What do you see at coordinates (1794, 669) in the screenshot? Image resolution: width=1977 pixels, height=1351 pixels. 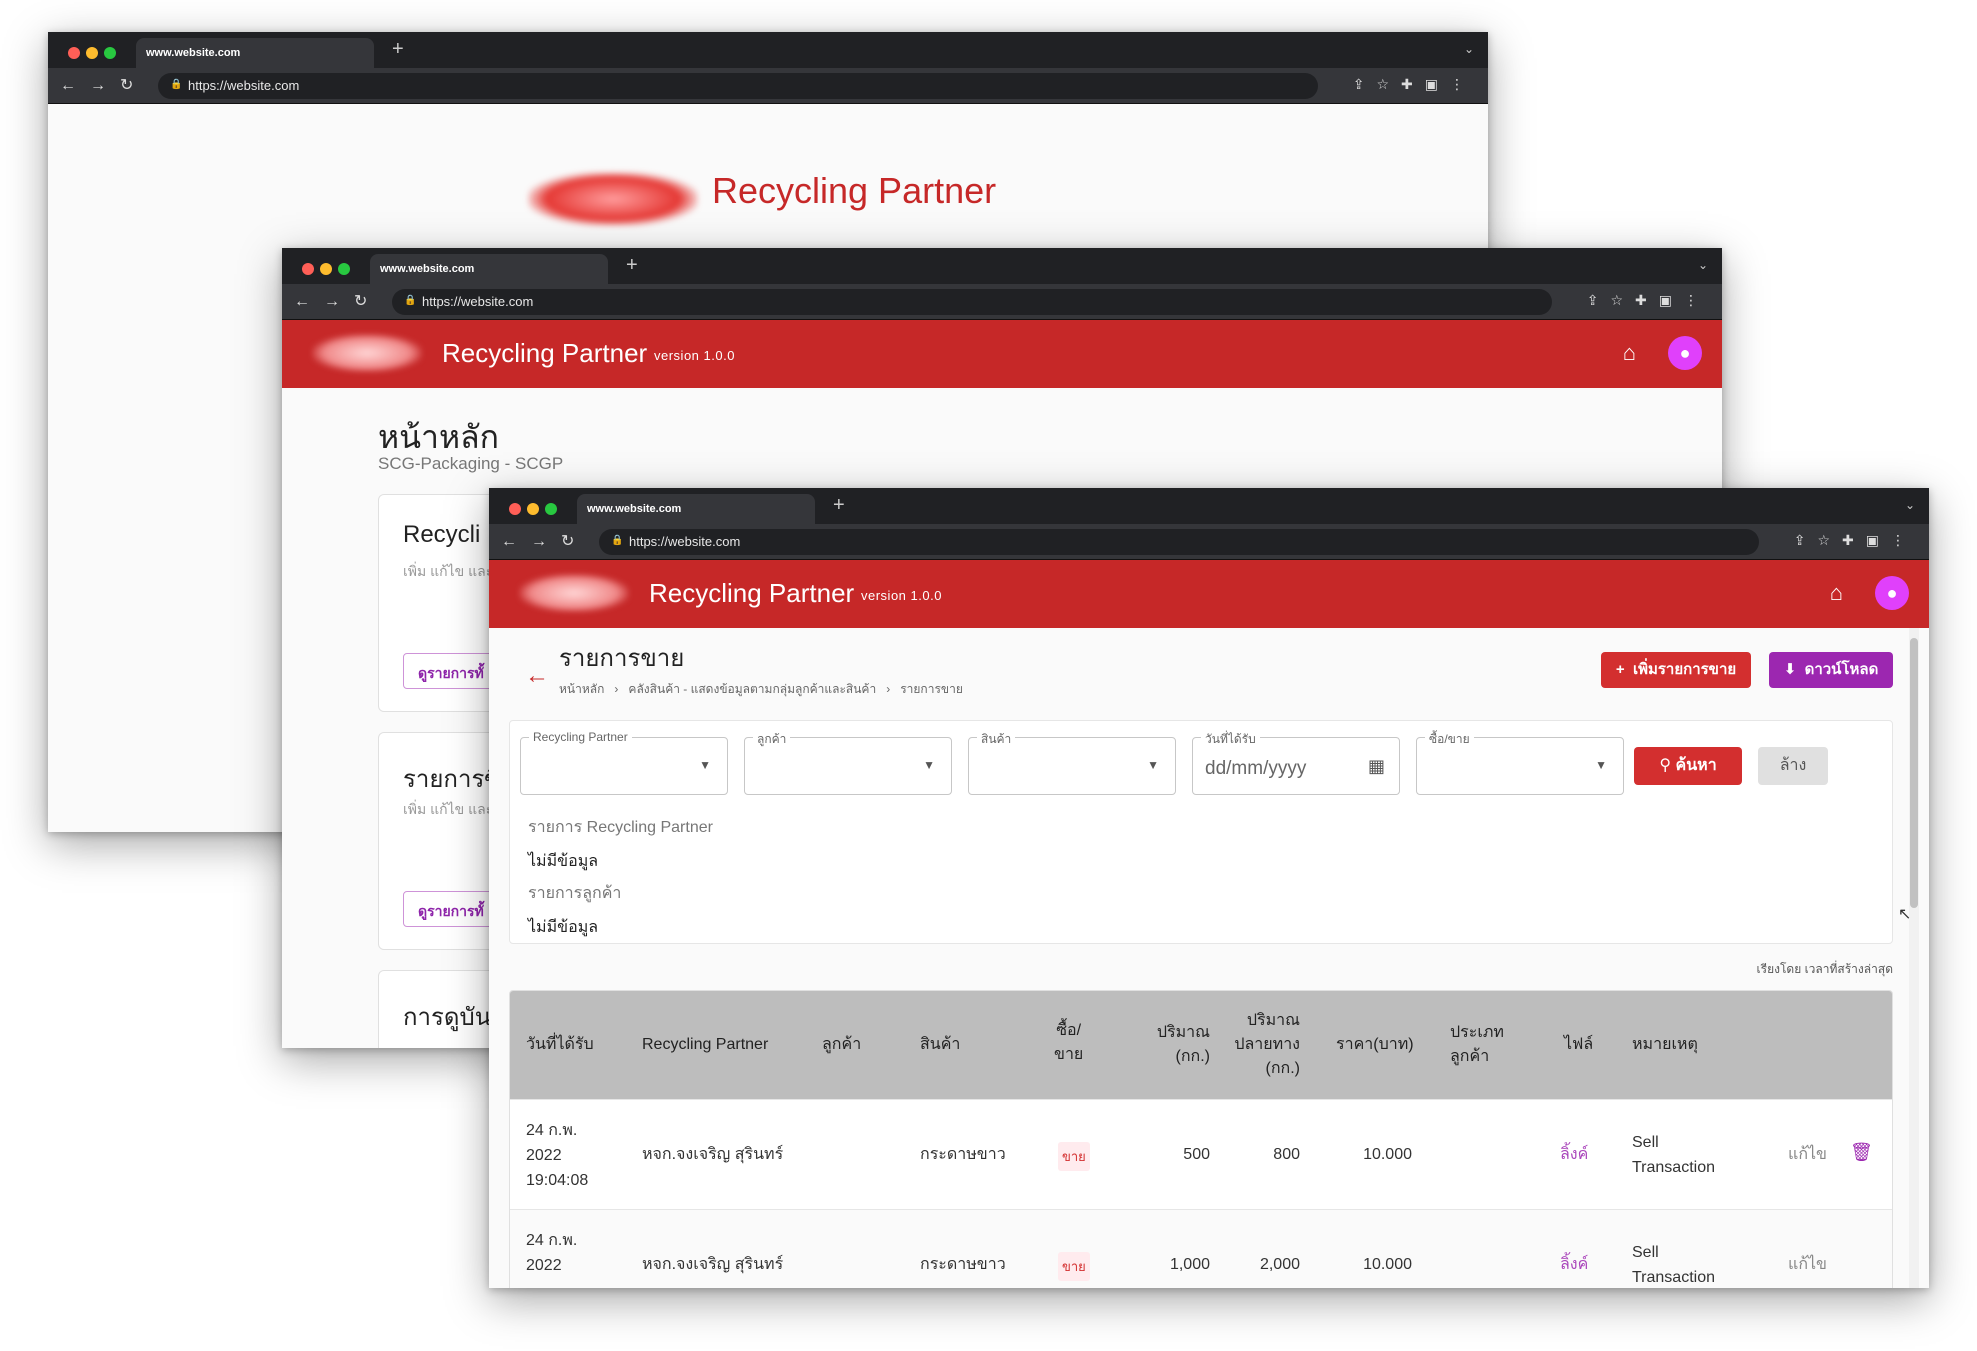 I see `download-icon: ⬇` at bounding box center [1794, 669].